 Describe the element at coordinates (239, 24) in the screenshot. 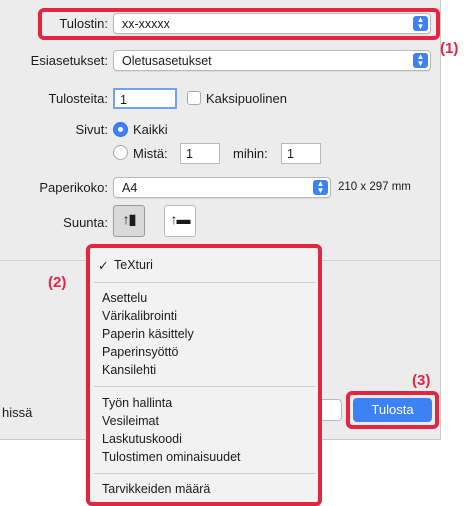

I see `callout-1-frame` at that location.